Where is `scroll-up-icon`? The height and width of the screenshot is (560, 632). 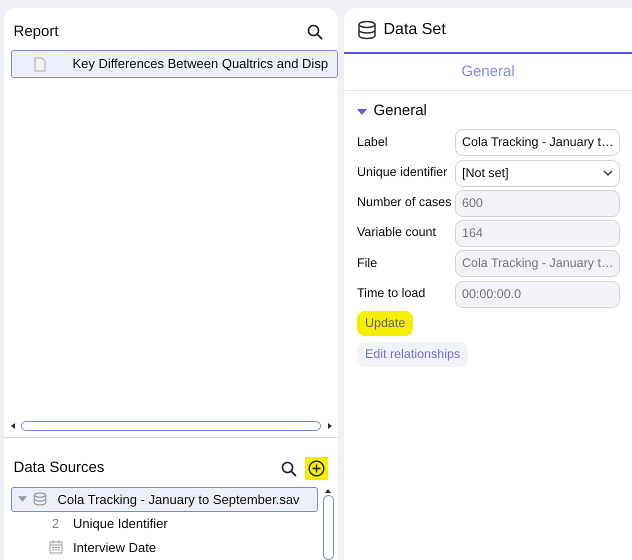 scroll-up-icon is located at coordinates (328, 490).